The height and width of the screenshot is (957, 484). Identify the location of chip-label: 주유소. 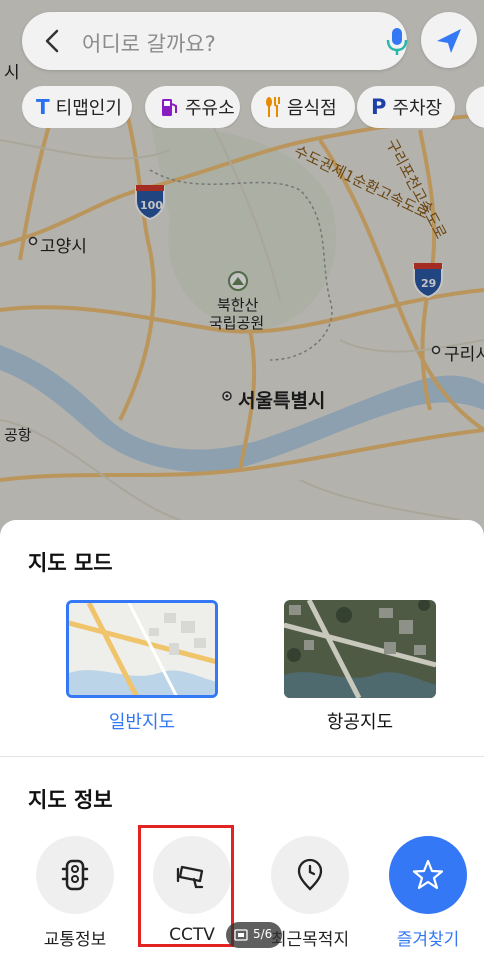
(210, 108).